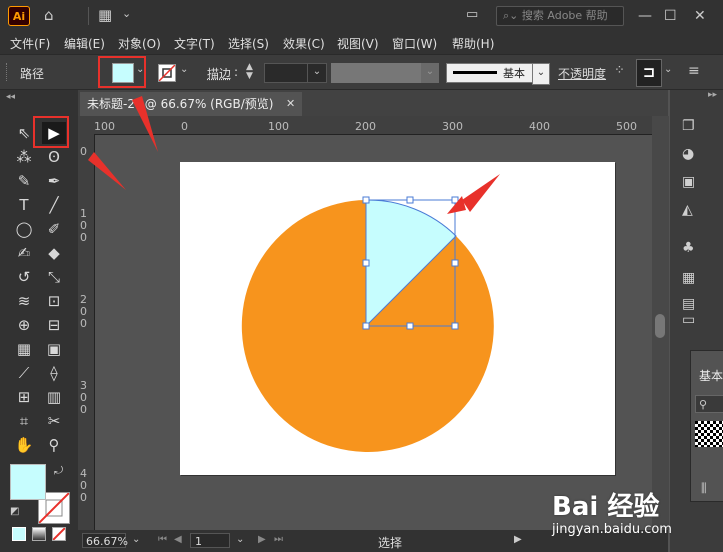  Describe the element at coordinates (709, 434) in the screenshot. I see `pattern-swatch` at that location.